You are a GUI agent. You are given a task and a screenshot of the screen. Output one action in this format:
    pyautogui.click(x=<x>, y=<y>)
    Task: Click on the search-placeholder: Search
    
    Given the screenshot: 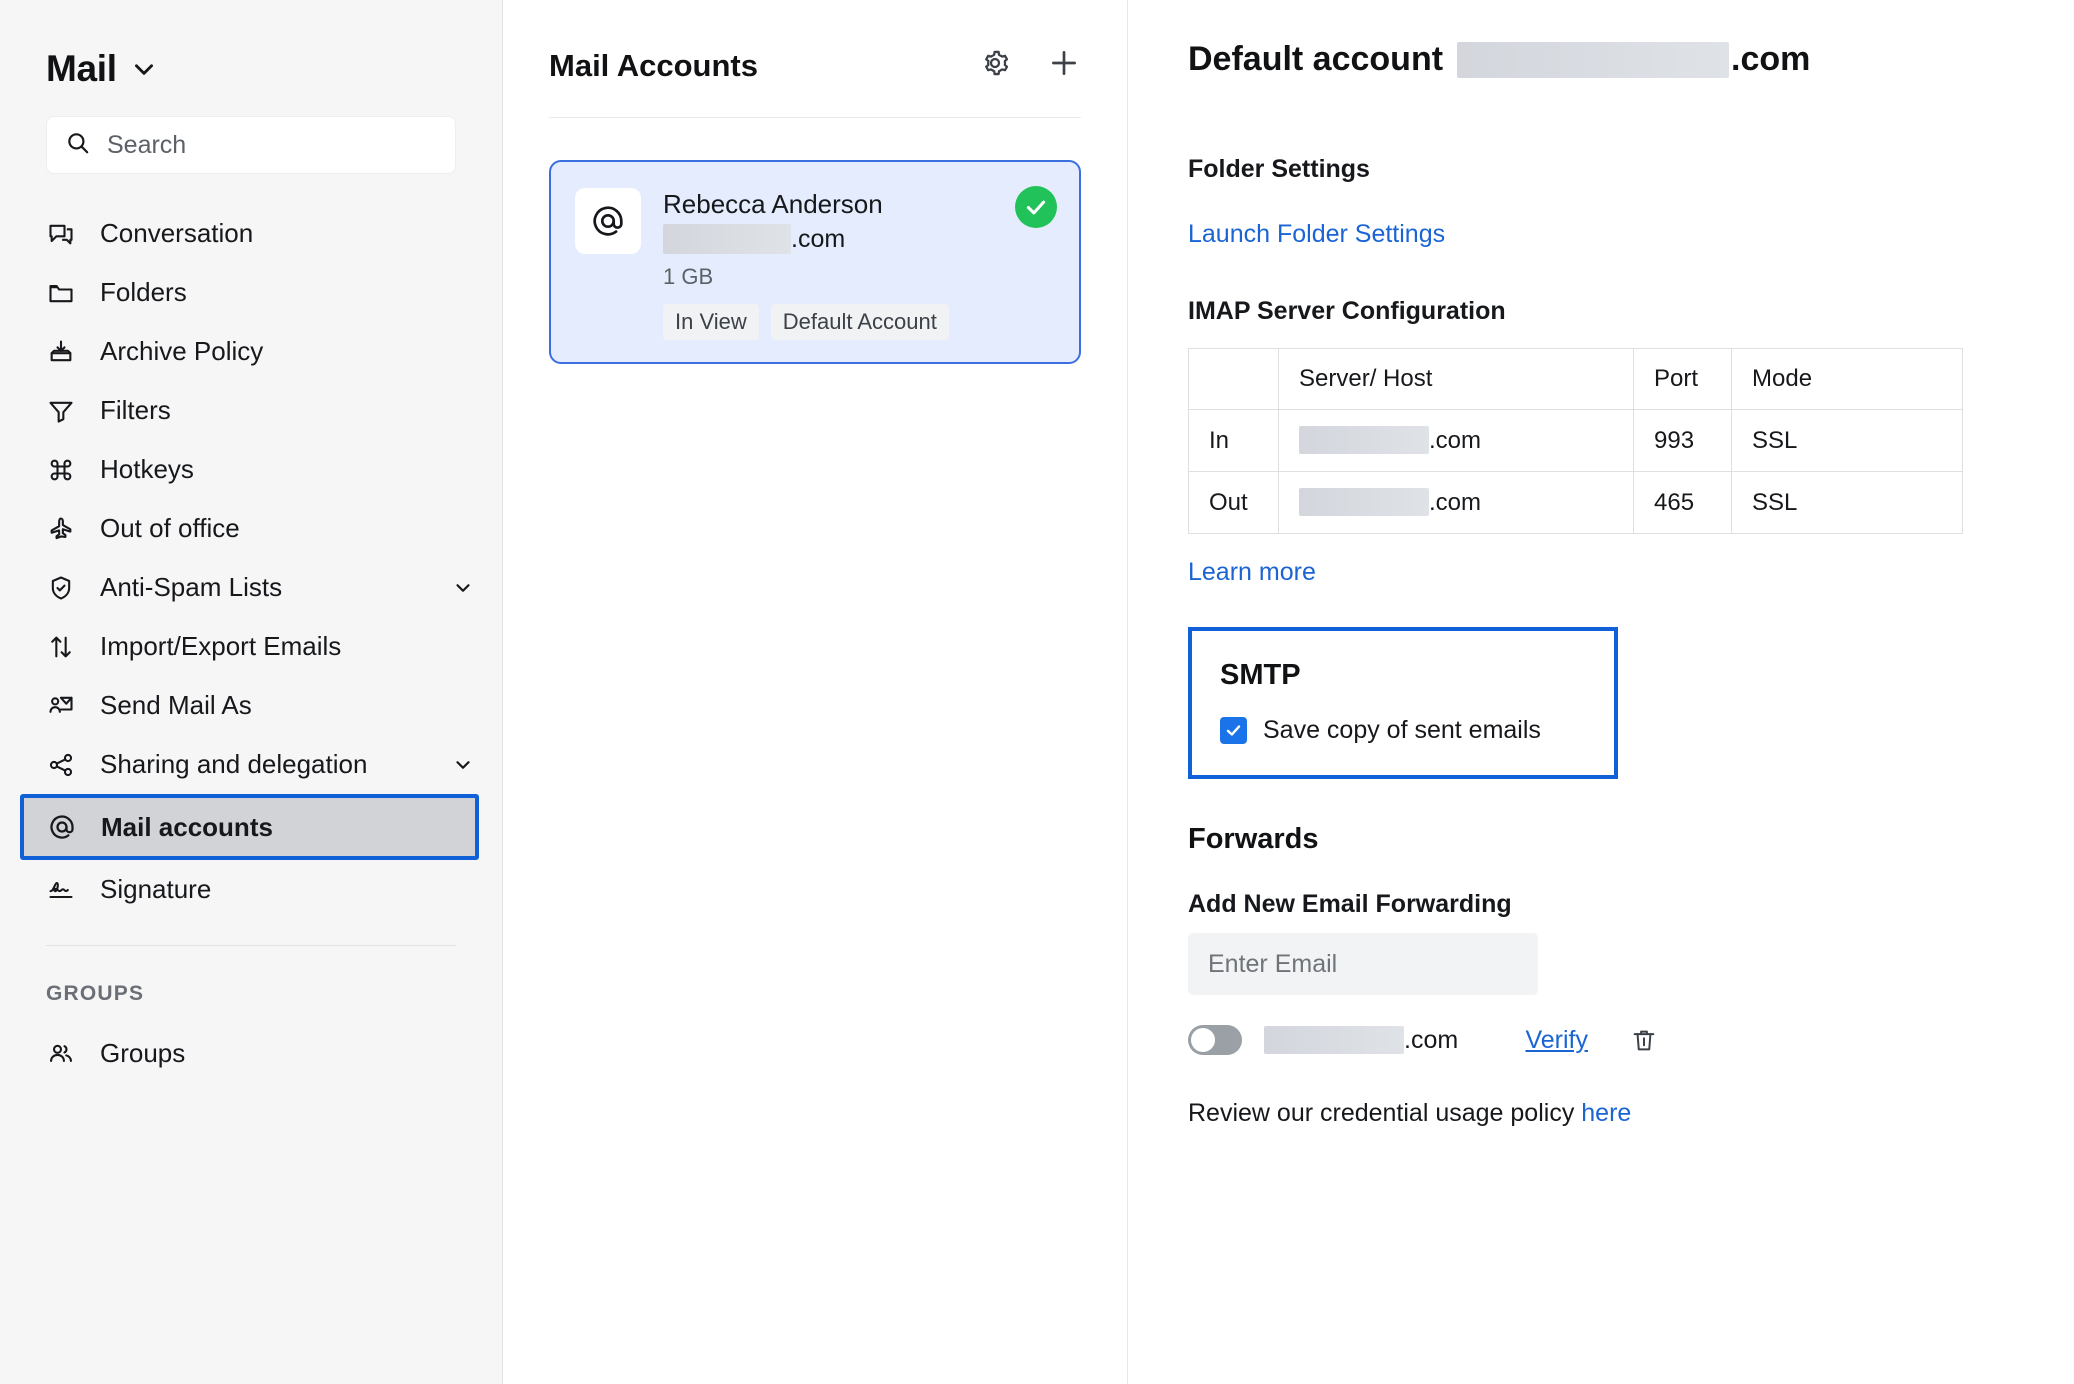 What is the action you would take?
    pyautogui.click(x=147, y=144)
    